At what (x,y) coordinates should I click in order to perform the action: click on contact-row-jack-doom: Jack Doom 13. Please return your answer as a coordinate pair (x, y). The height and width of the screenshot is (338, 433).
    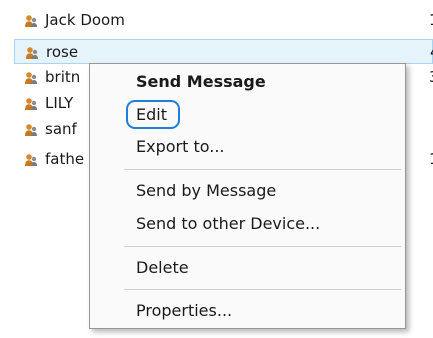
    Looking at the image, I should click on (223, 20).